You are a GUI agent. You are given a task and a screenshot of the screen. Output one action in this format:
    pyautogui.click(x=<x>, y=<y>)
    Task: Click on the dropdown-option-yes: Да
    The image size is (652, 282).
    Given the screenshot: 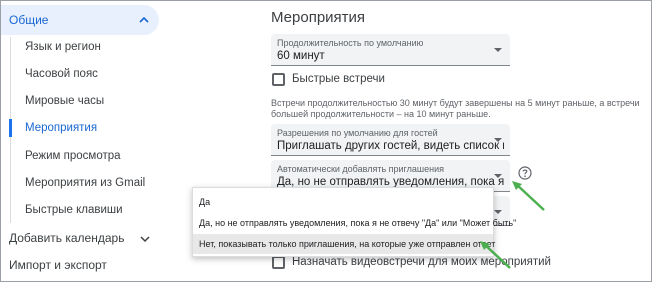 What is the action you would take?
    pyautogui.click(x=343, y=202)
    